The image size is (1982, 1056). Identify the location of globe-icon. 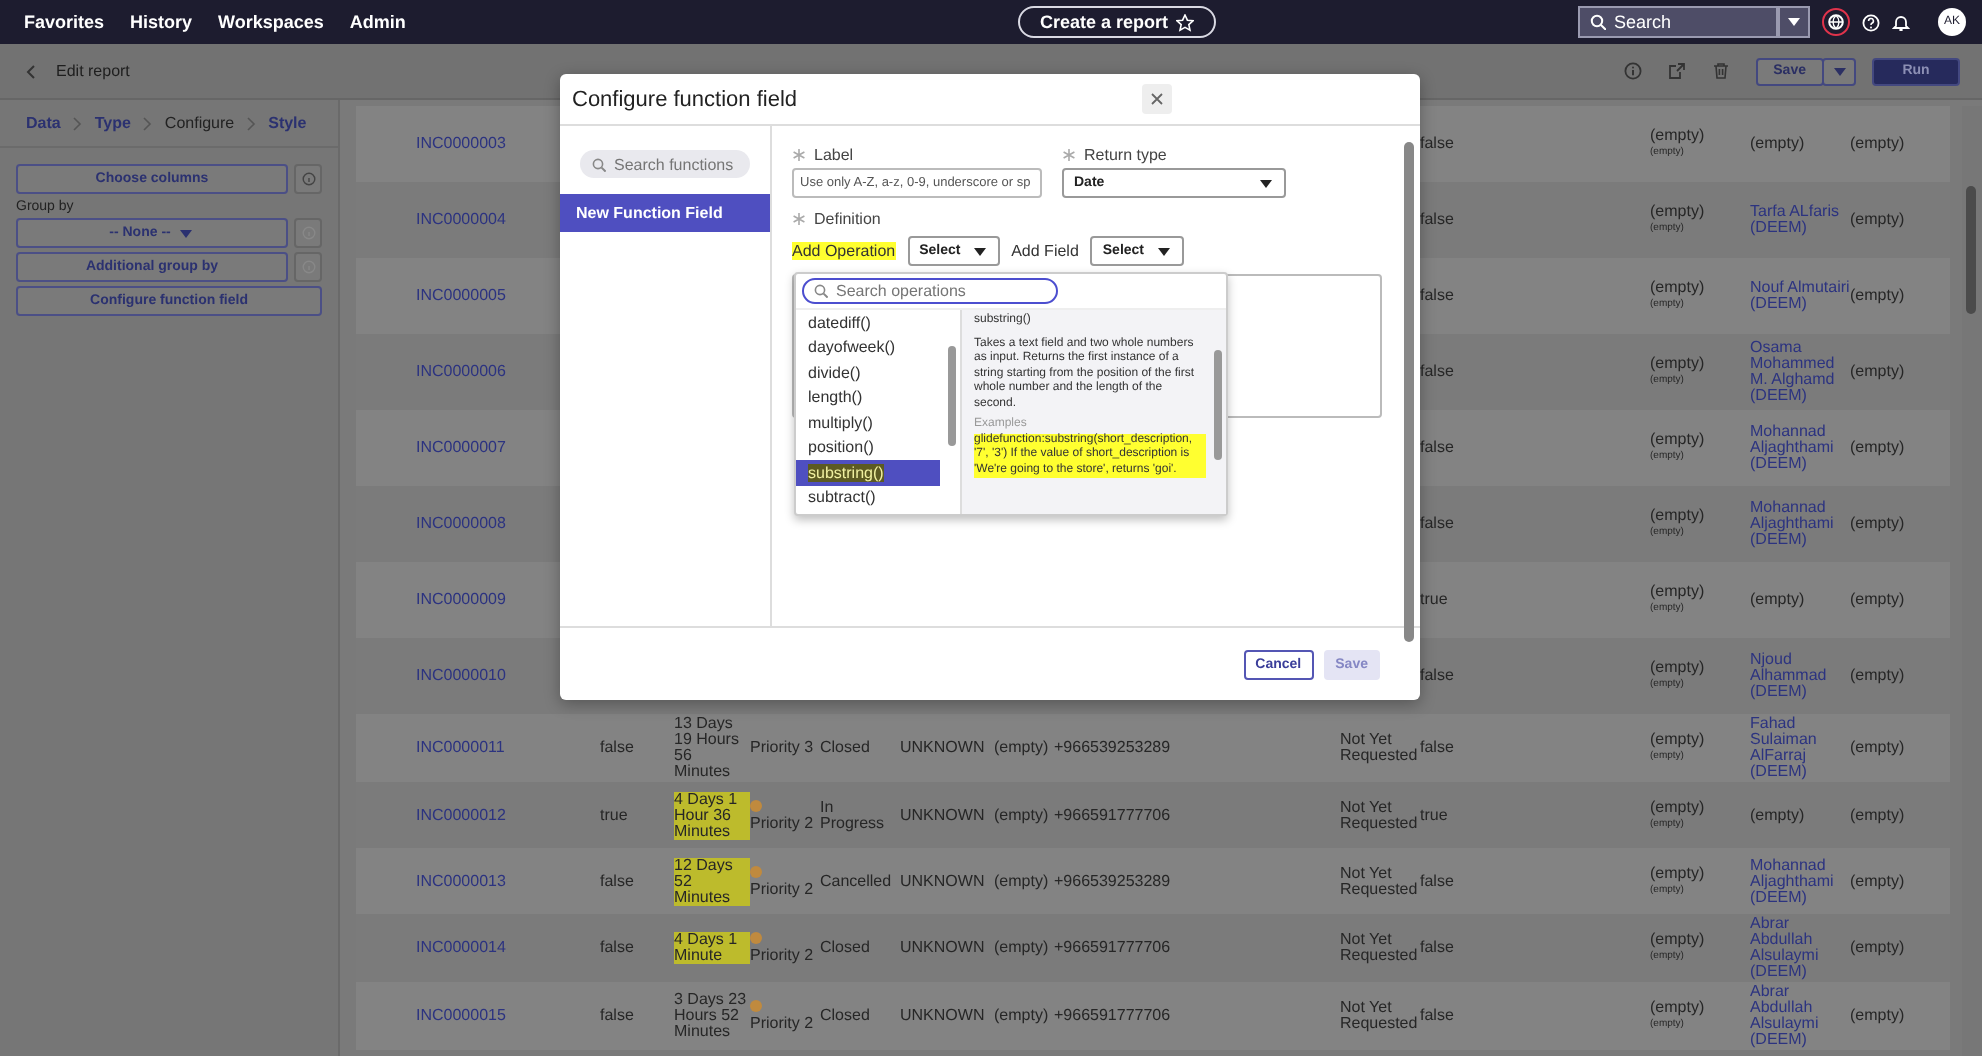
(1836, 22).